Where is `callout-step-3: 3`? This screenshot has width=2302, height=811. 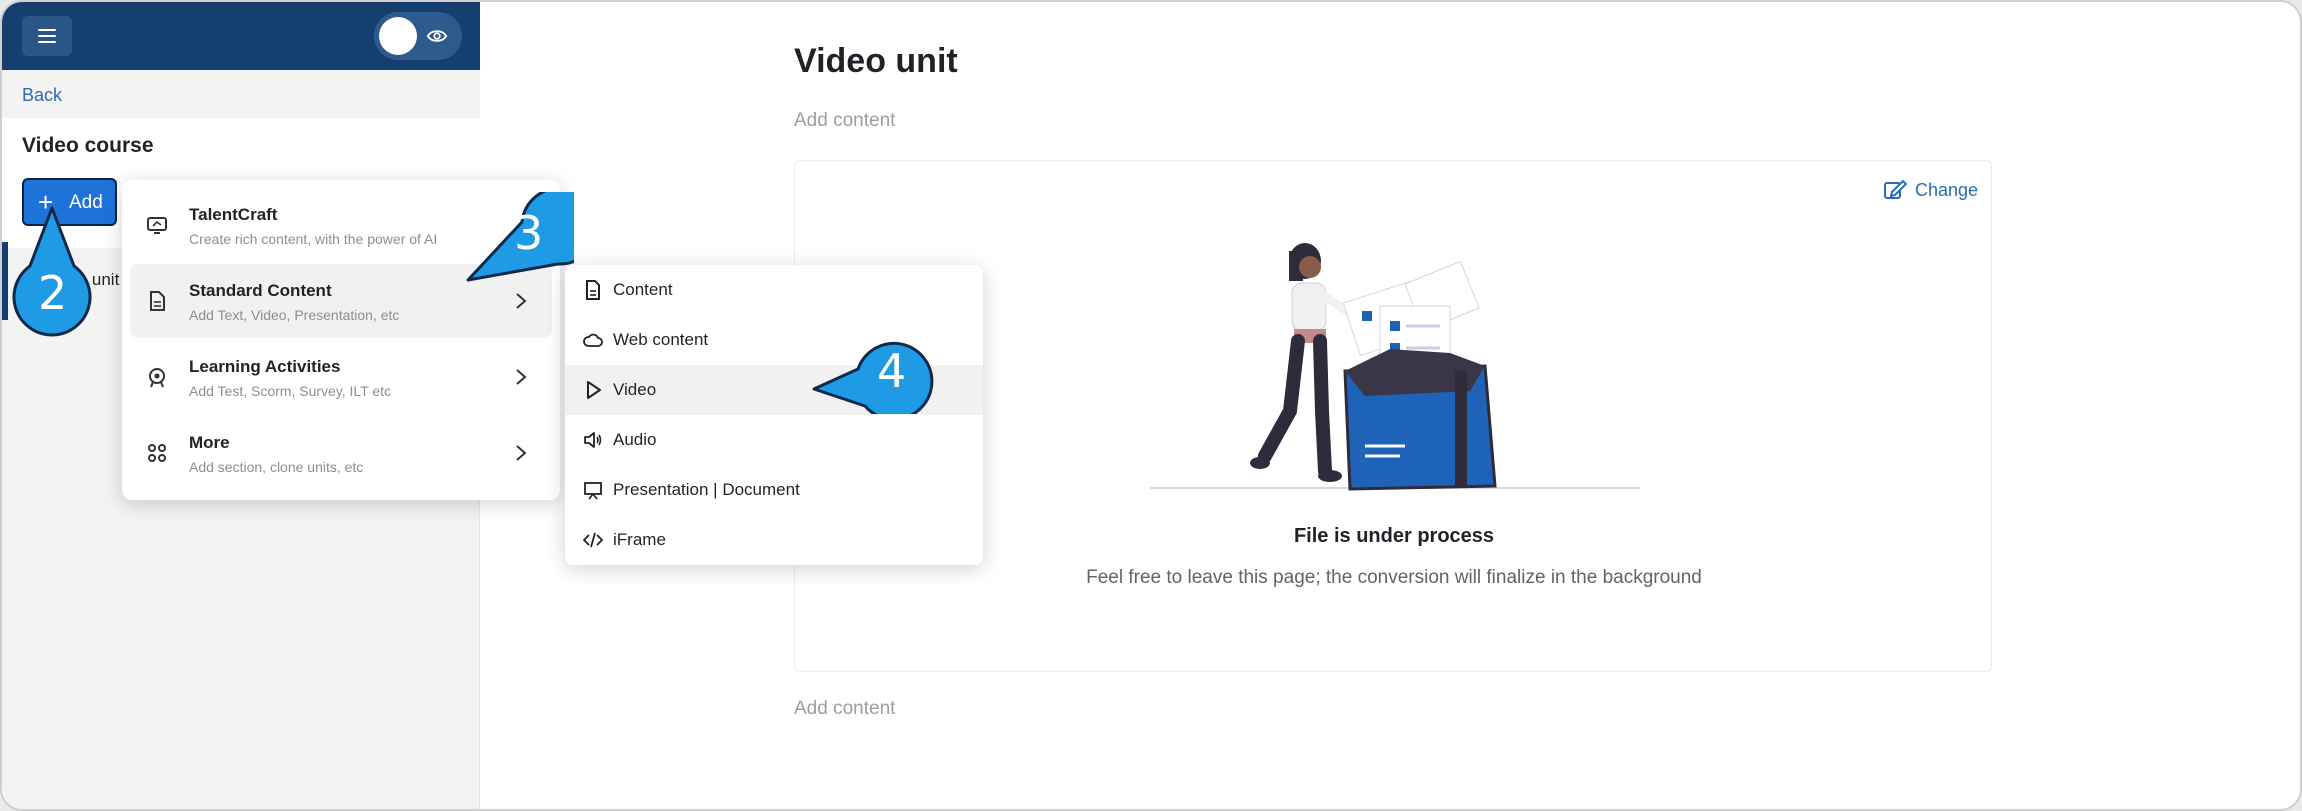
callout-step-3: 3 is located at coordinates (518, 237).